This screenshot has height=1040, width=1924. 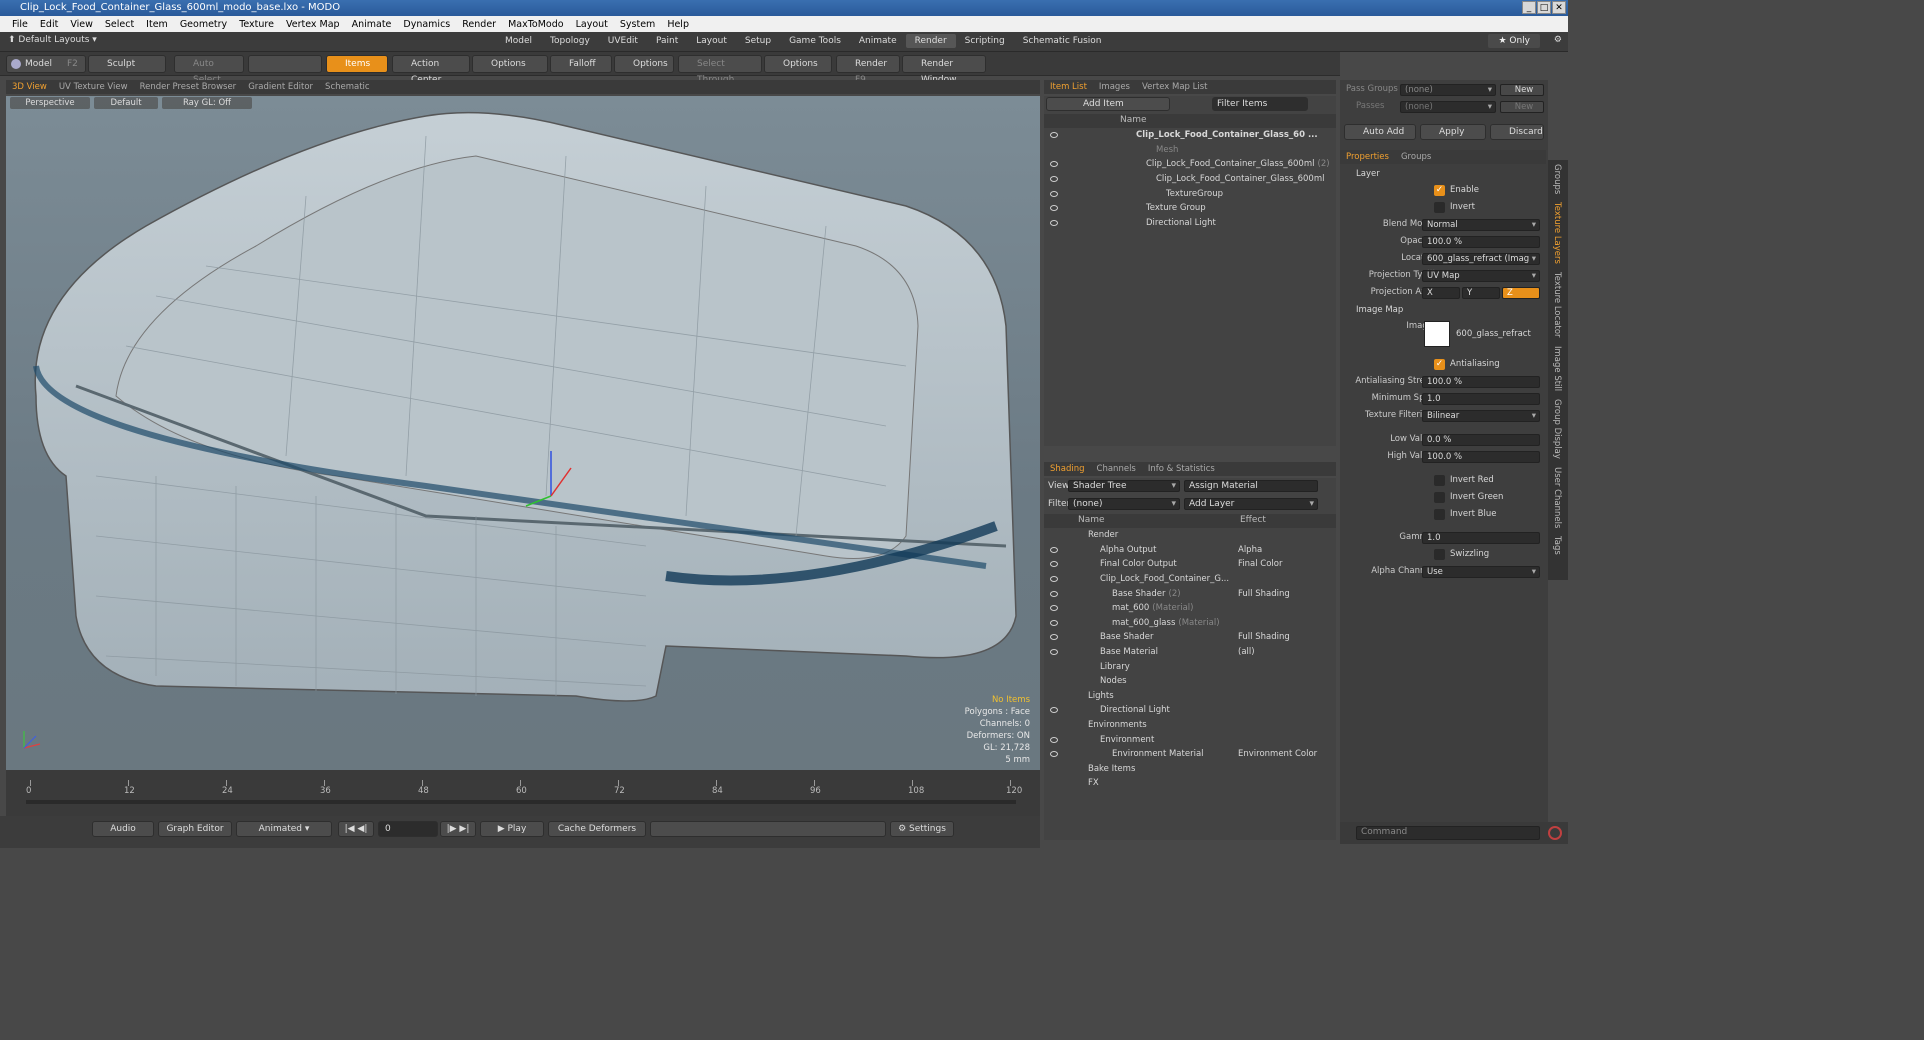 I want to click on side-tab-texture-locator: Texture Locator, so click(x=1557, y=305).